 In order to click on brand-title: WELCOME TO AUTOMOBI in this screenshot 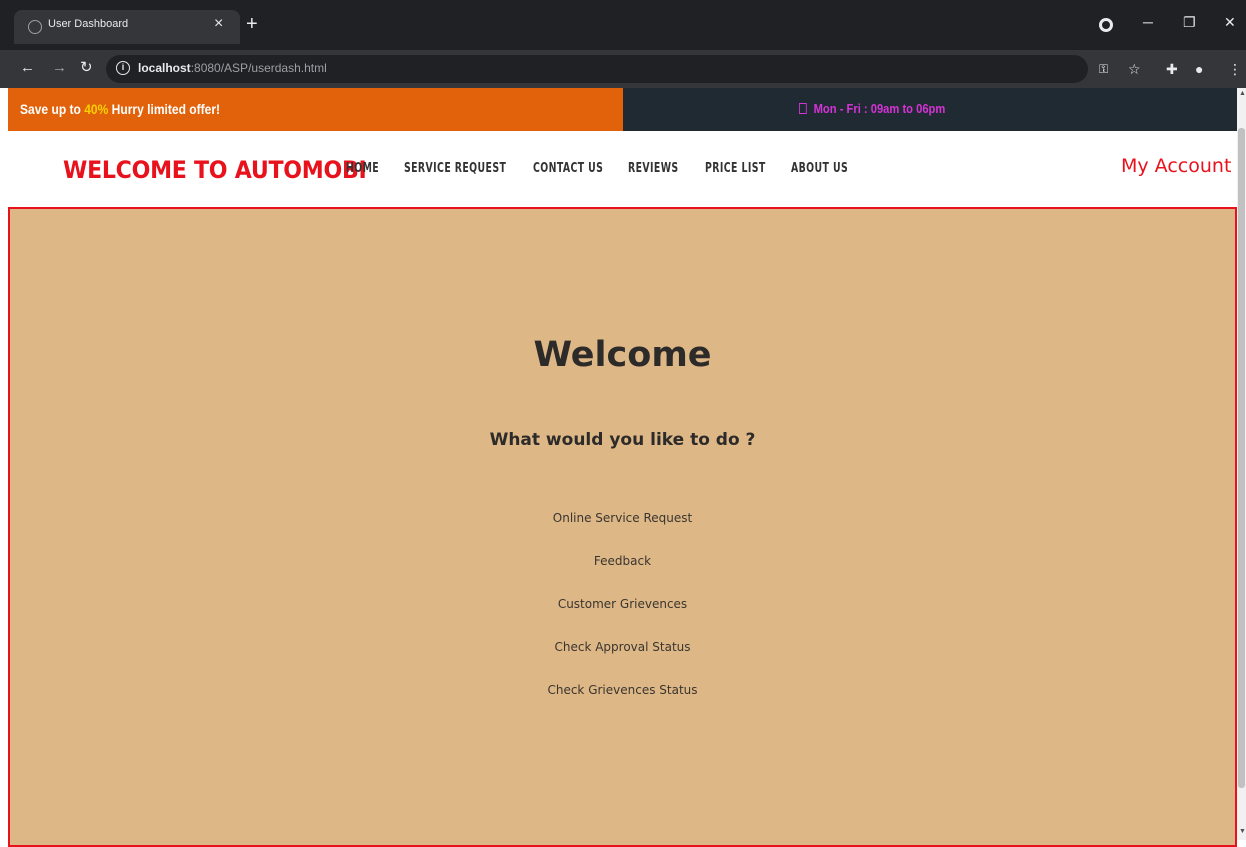, I will do `click(215, 170)`.